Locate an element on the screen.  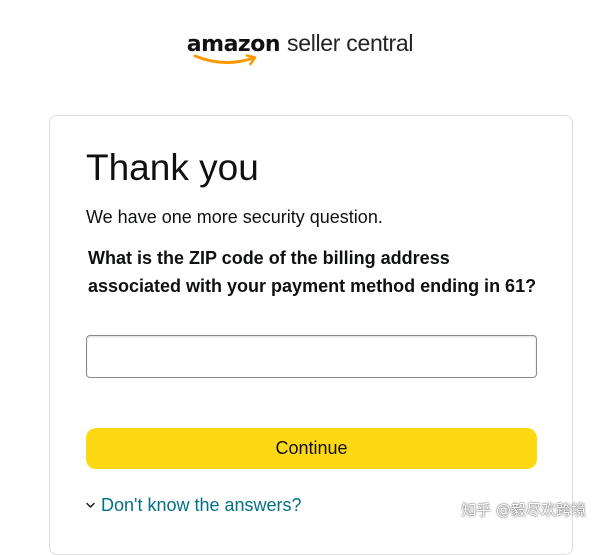
dont-know-answers-link: Don't know the answers? is located at coordinates (194, 505).